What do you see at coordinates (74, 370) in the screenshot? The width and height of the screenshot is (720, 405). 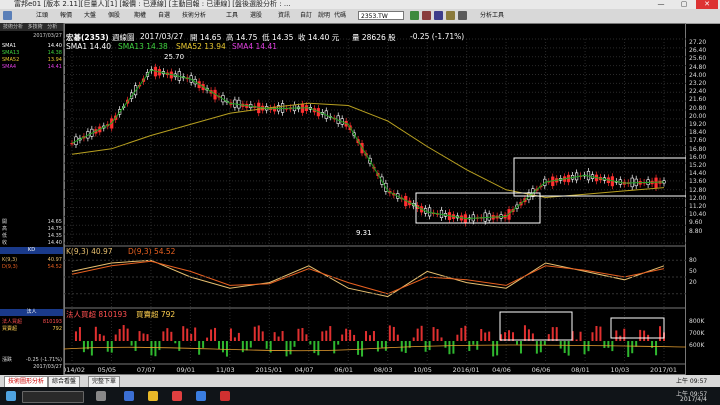 I see `date-tick: 2014/02` at bounding box center [74, 370].